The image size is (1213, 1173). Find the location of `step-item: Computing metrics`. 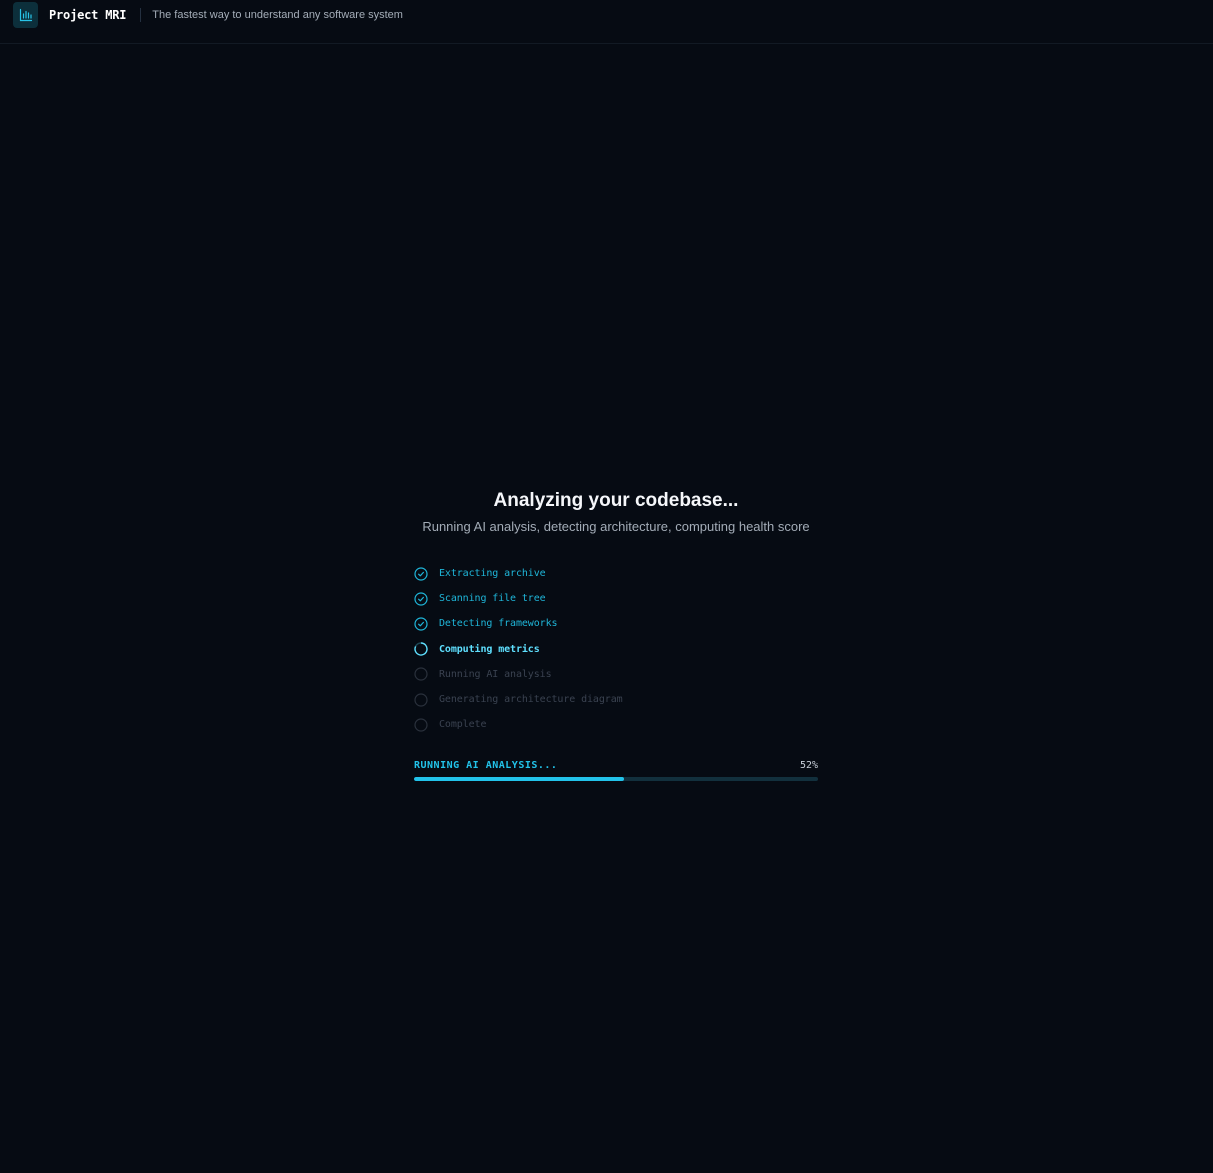

step-item: Computing metrics is located at coordinates (616, 649).